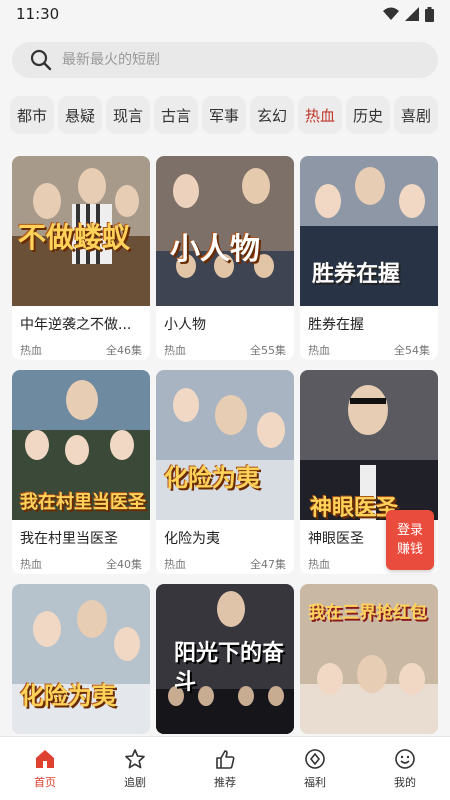 Image resolution: width=450 pixels, height=800 pixels. Describe the element at coordinates (45, 782) in the screenshot. I see `nav-home-label: 首页` at that location.